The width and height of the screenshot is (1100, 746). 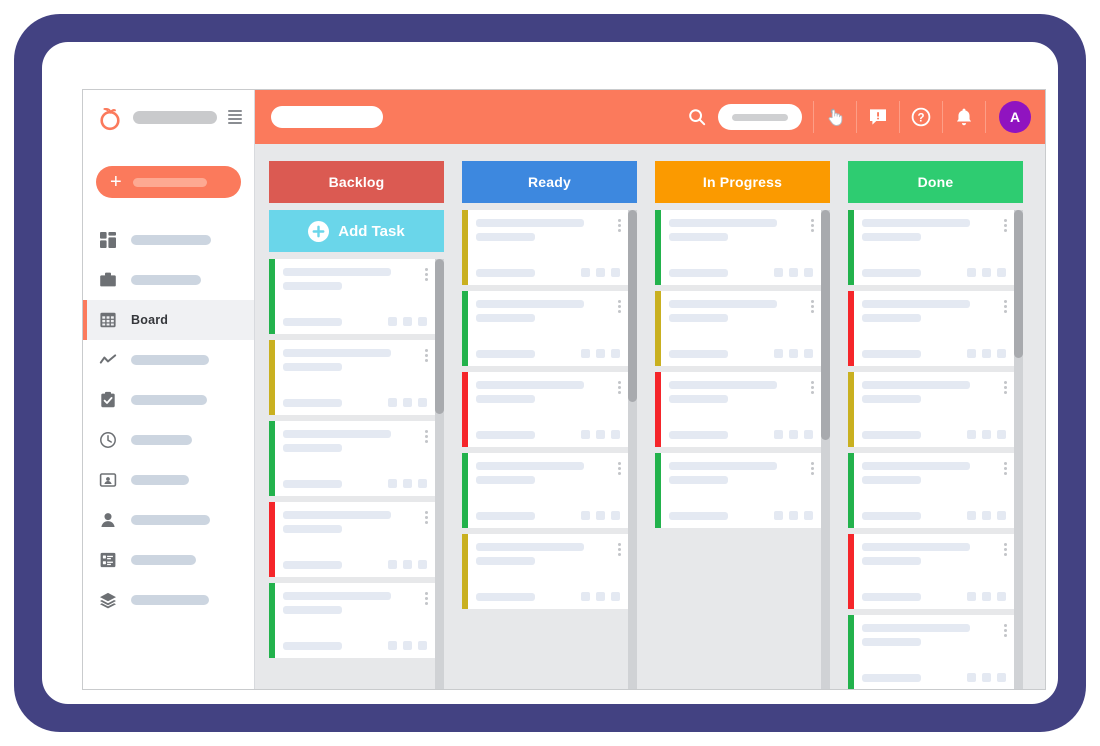 What do you see at coordinates (168, 182) in the screenshot?
I see `new-item-button: +` at bounding box center [168, 182].